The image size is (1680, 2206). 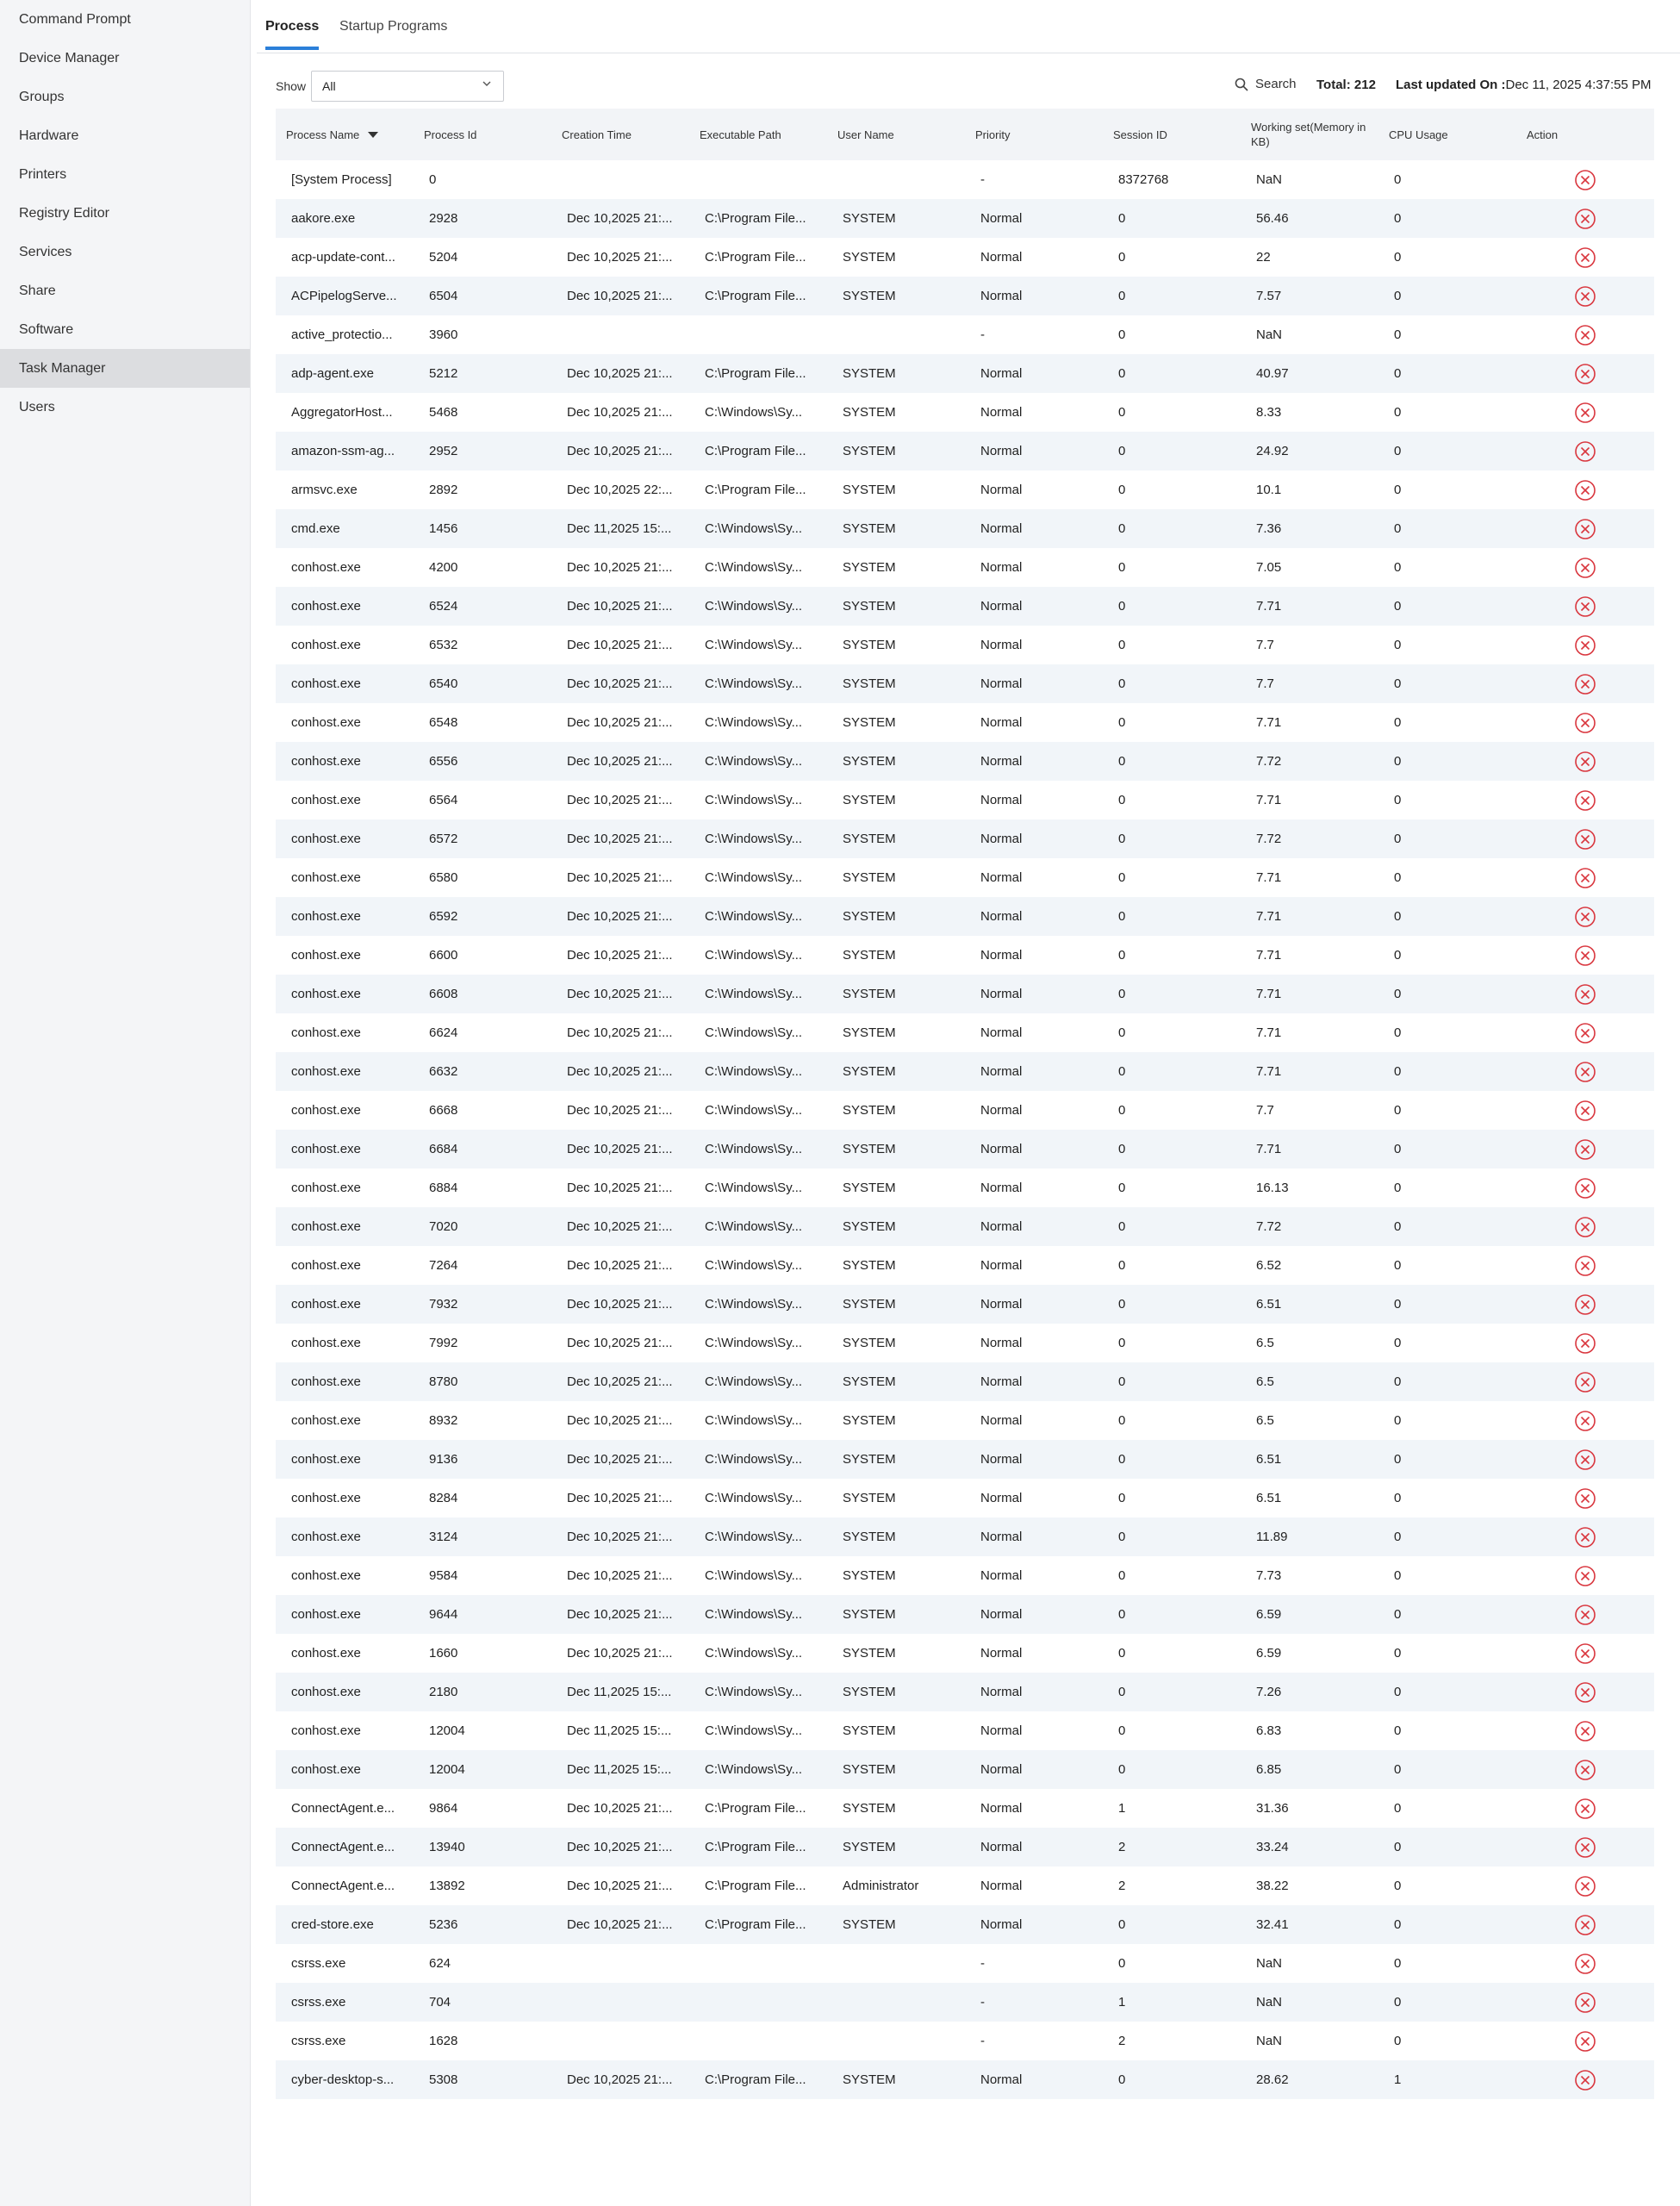 What do you see at coordinates (1310, 134) in the screenshot?
I see `column-header-working-set-memory-in-kb: Working set(Memory in KB)` at bounding box center [1310, 134].